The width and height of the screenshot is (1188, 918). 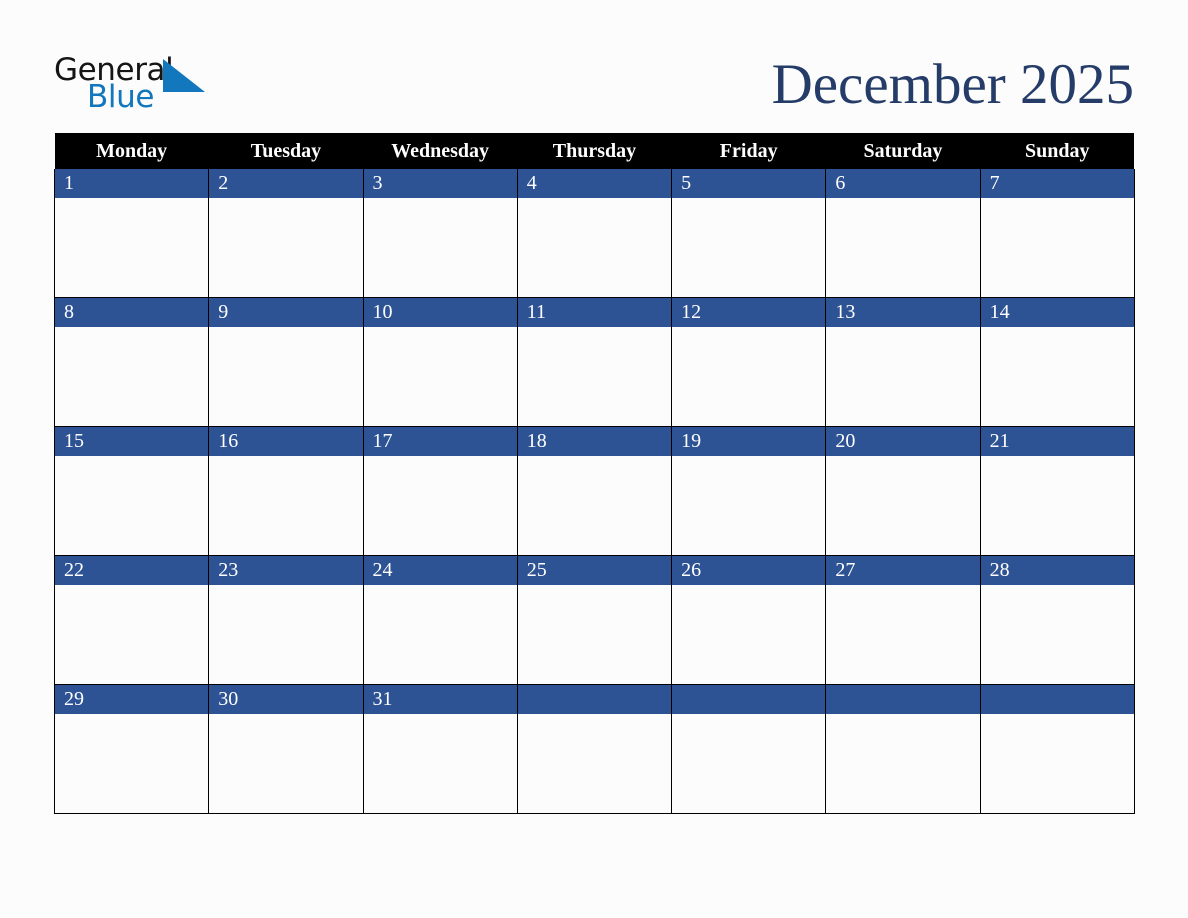 I want to click on calendar-day-cell: 6, so click(x=903, y=233).